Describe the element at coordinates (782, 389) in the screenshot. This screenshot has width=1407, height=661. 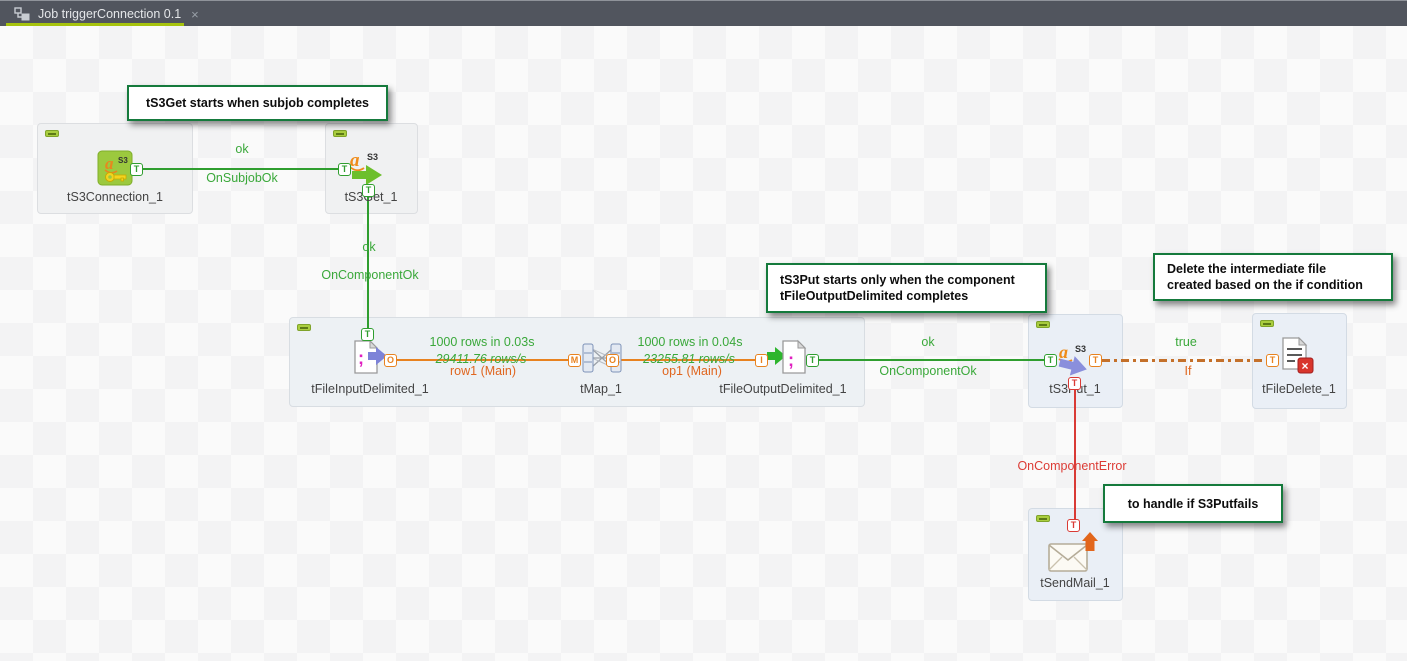
I see `component-label: tFileOutputDelimited_1` at that location.